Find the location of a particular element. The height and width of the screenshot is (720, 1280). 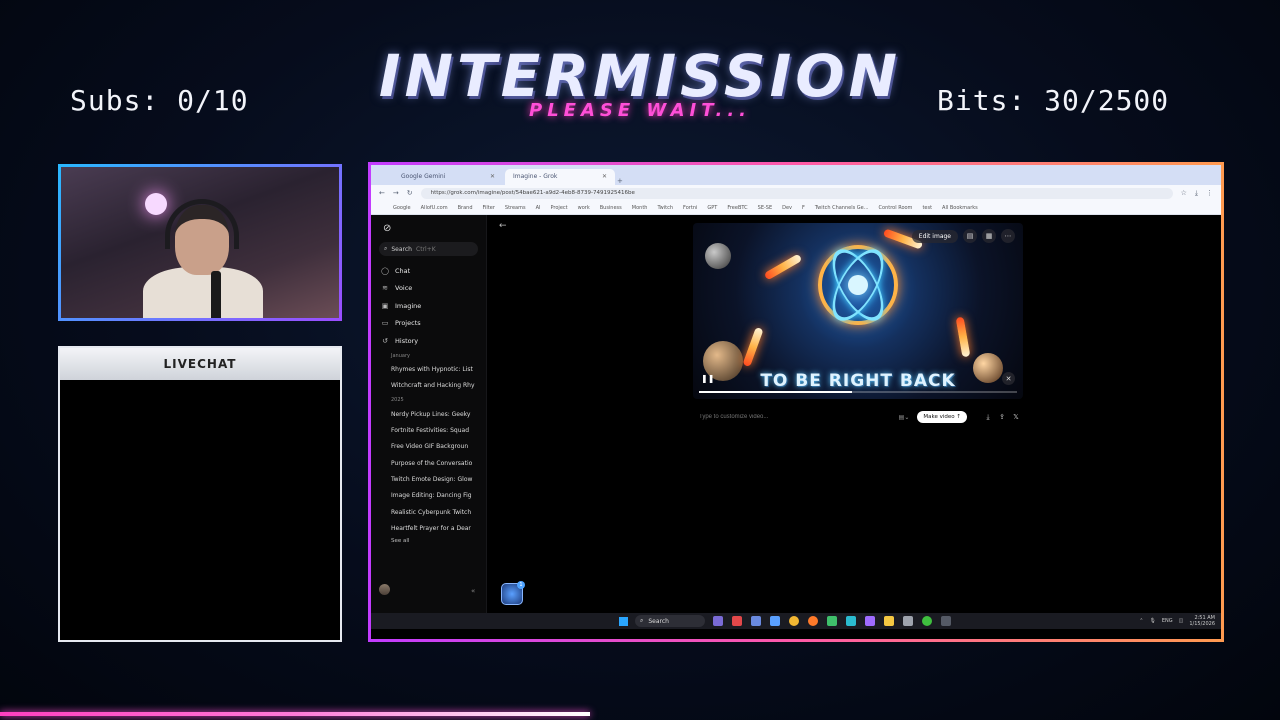

bookmark-item: Google is located at coordinates (402, 208).